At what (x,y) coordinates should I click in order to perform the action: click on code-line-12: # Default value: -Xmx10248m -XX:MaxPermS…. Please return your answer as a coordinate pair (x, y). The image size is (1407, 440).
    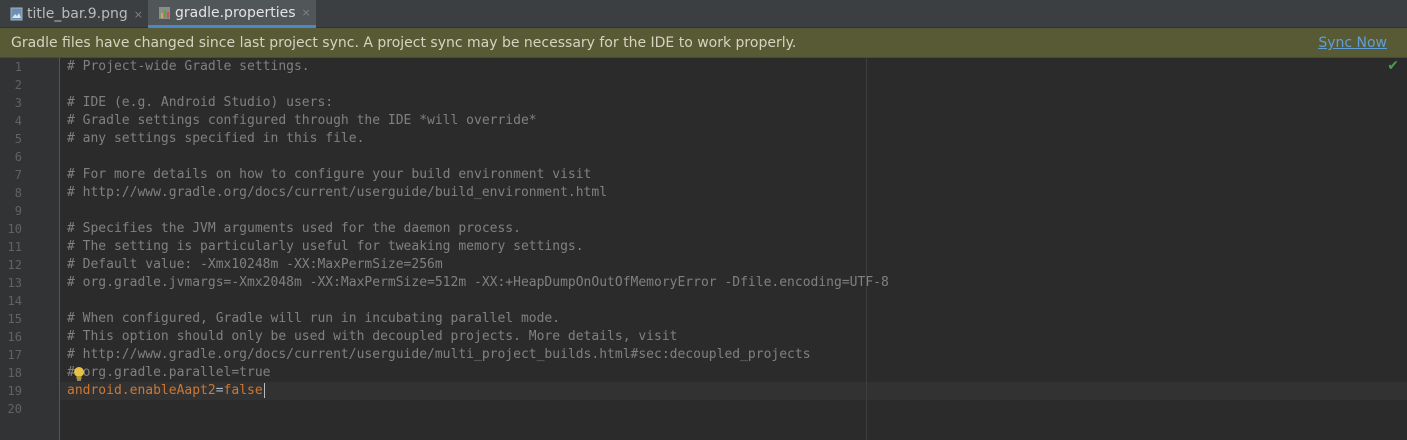
    Looking at the image, I should click on (255, 264).